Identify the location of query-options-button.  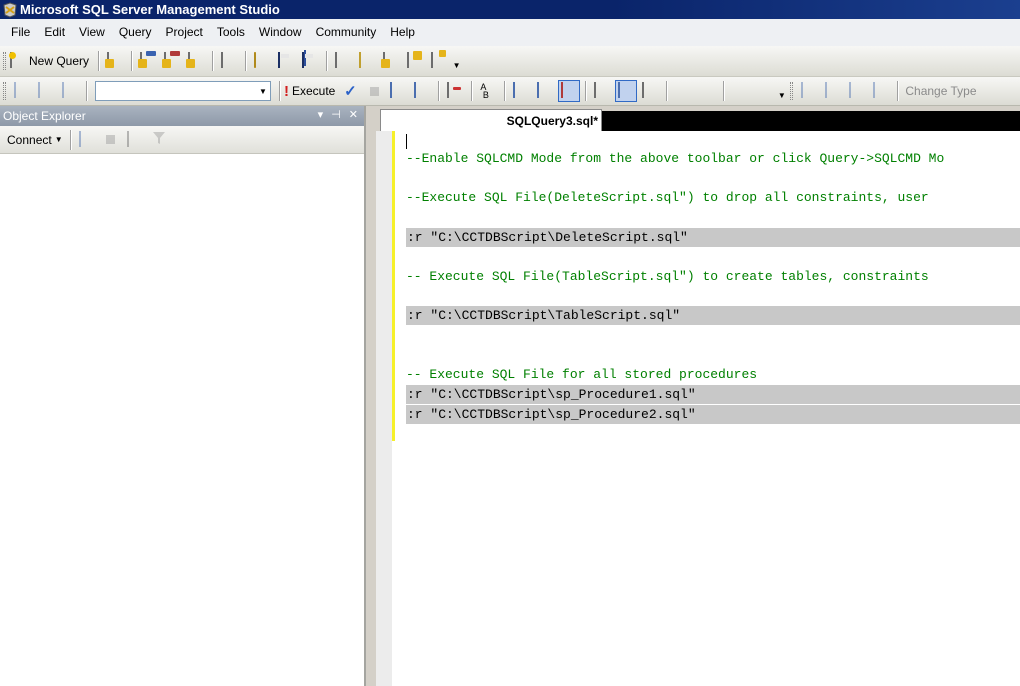
(422, 91).